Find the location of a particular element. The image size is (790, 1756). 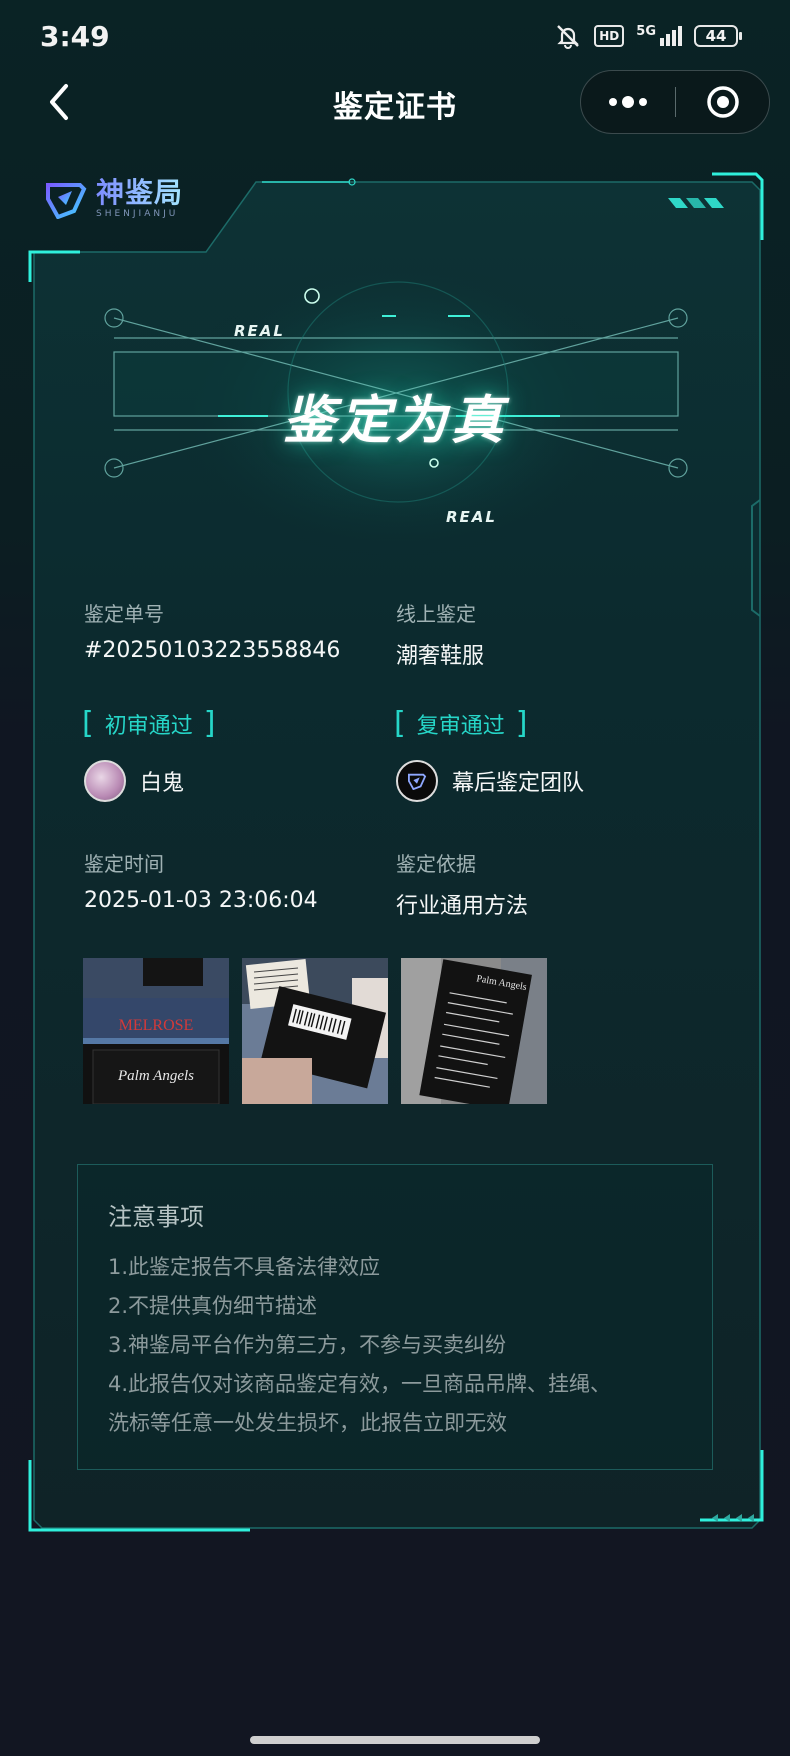

appraisal-type-value: 潮奢鞋服 is located at coordinates (440, 656).